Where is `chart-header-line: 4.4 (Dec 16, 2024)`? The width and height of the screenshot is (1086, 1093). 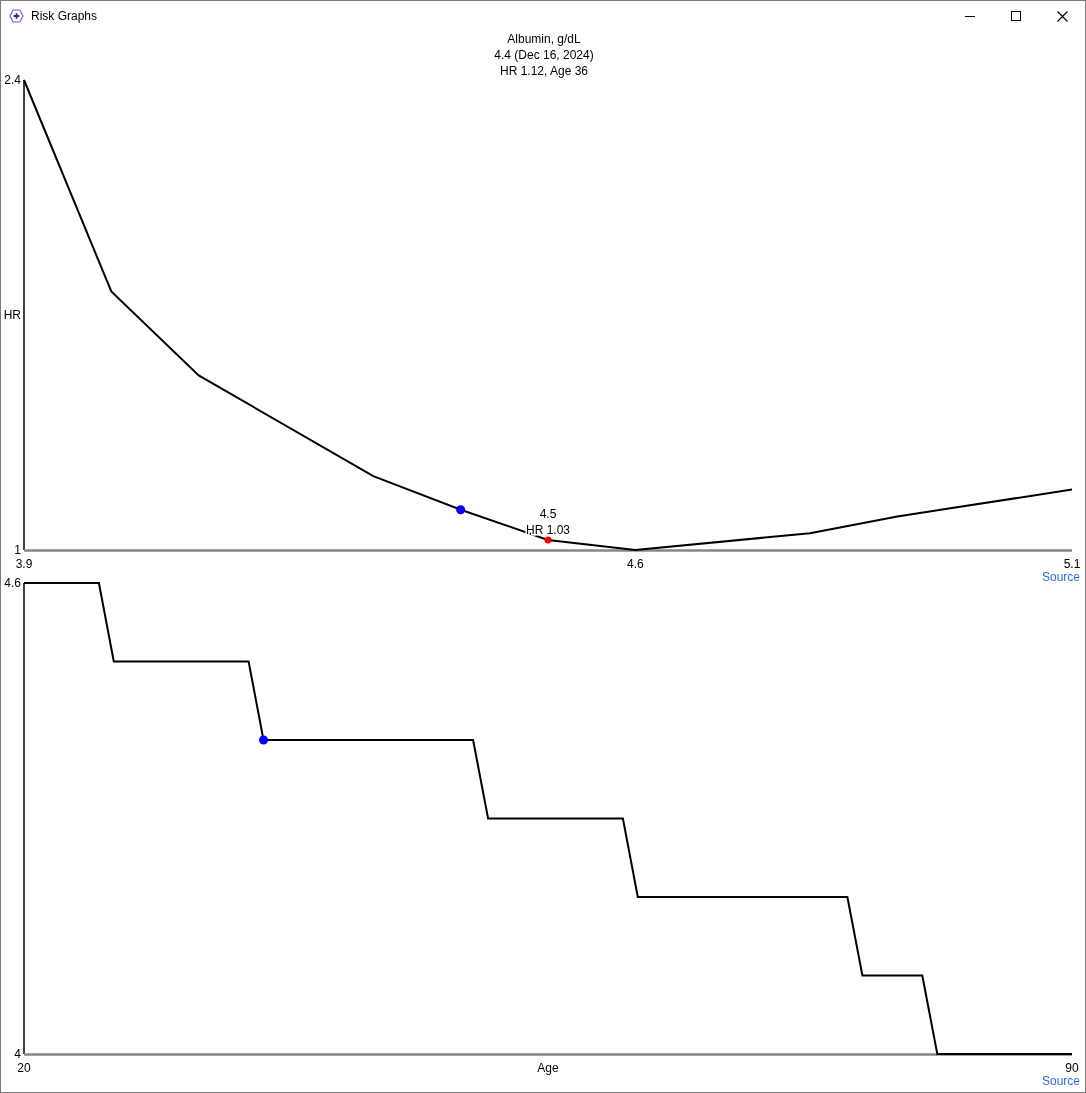 chart-header-line: 4.4 (Dec 16, 2024) is located at coordinates (544, 55).